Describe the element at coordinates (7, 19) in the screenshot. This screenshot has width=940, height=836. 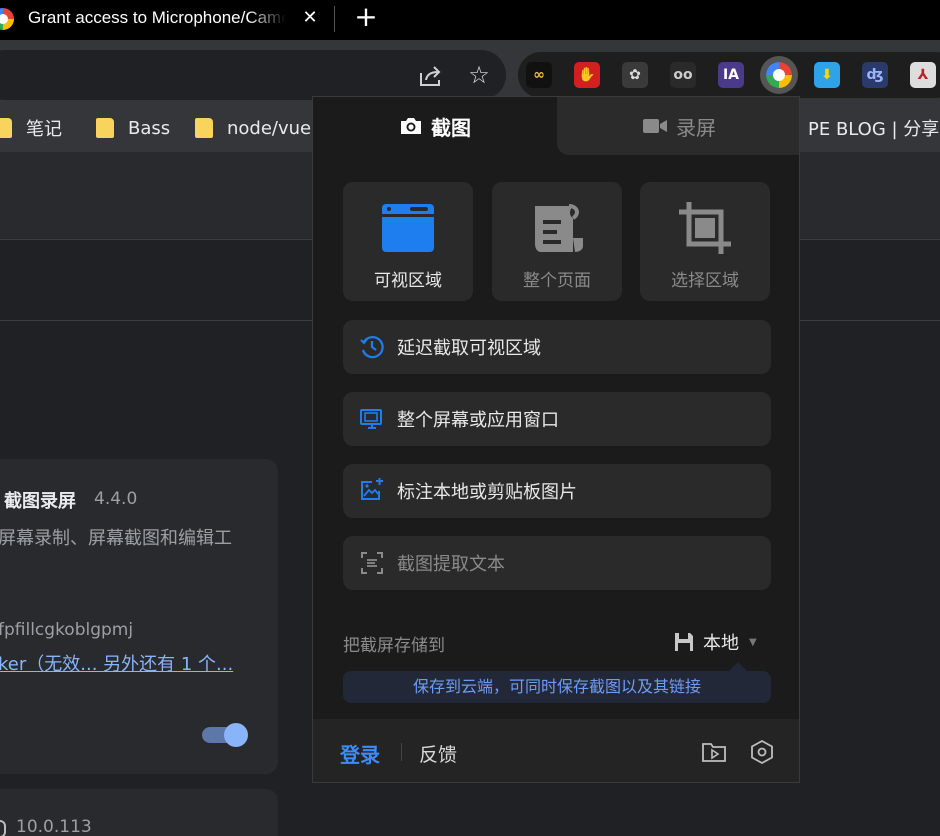
I see `tab-favicon-icon` at that location.